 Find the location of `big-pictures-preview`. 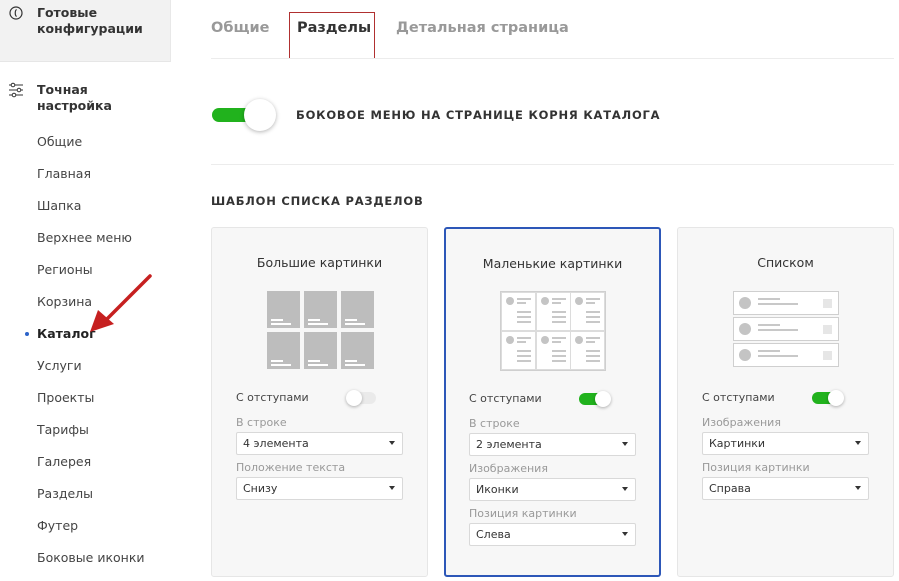

big-pictures-preview is located at coordinates (321, 330).